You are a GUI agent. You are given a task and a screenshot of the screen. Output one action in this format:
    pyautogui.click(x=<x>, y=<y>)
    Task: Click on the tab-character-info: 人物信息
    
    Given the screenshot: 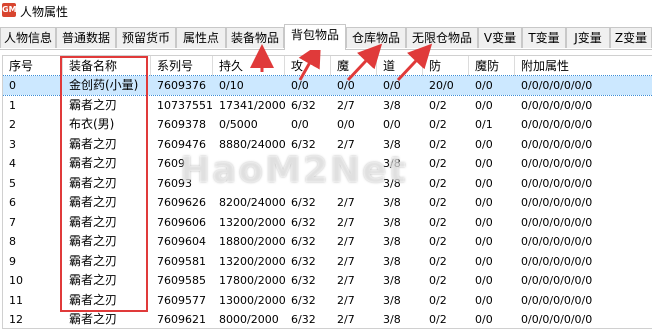 What is the action you would take?
    pyautogui.click(x=28, y=37)
    